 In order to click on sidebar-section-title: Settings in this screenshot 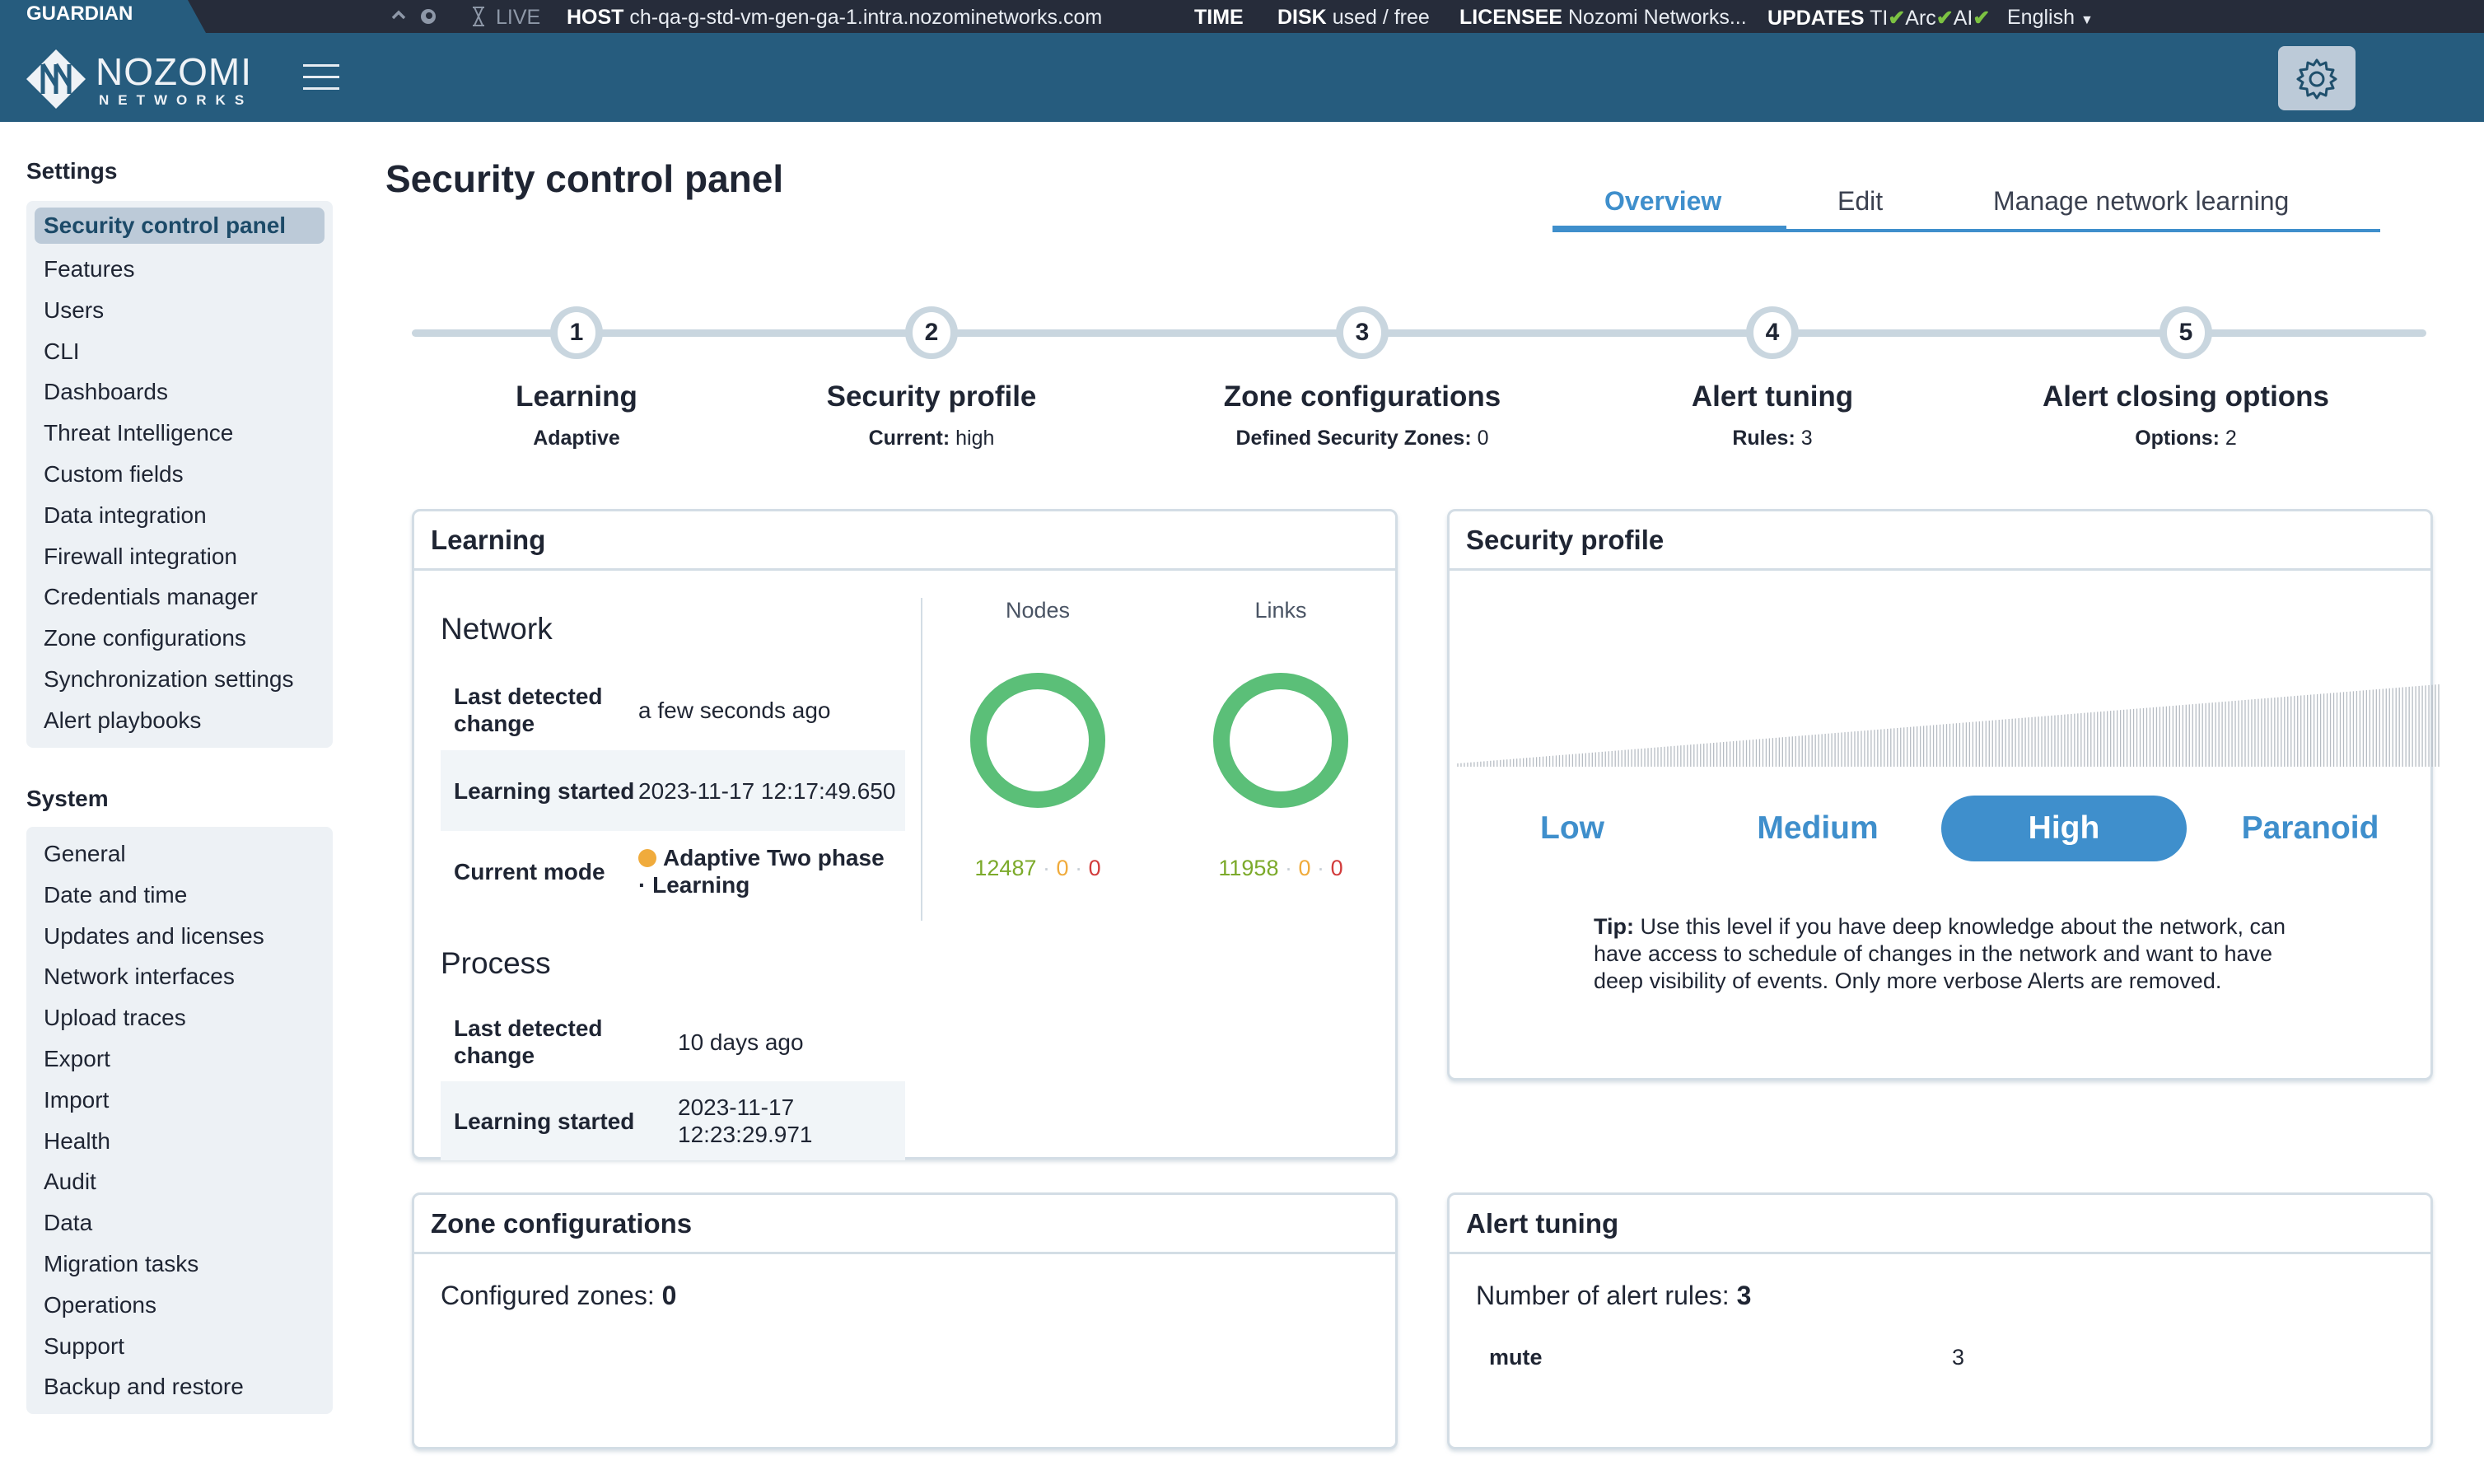, I will do `click(72, 171)`.